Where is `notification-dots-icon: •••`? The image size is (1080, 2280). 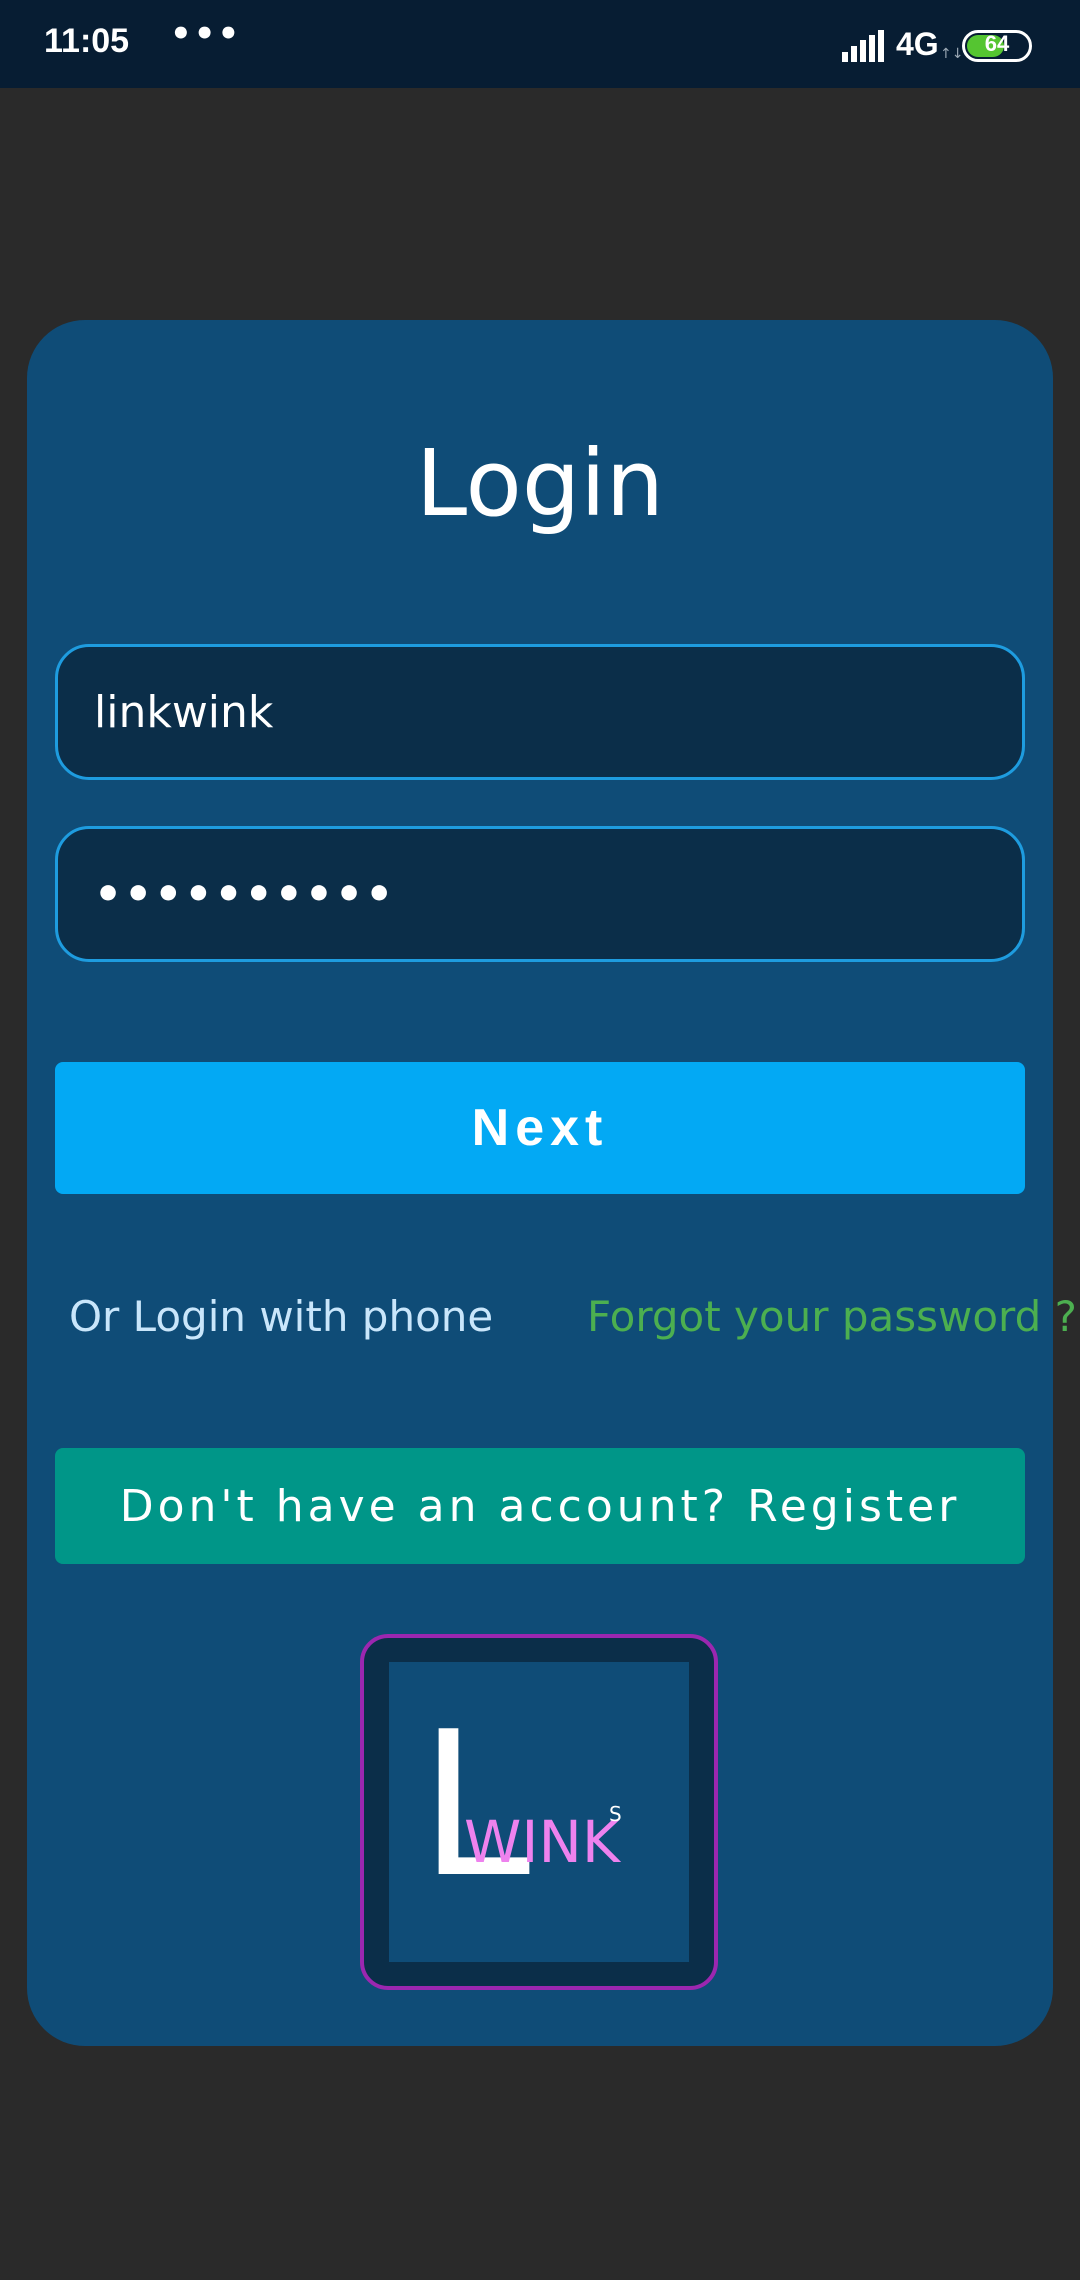 notification-dots-icon: ••• is located at coordinates (206, 34).